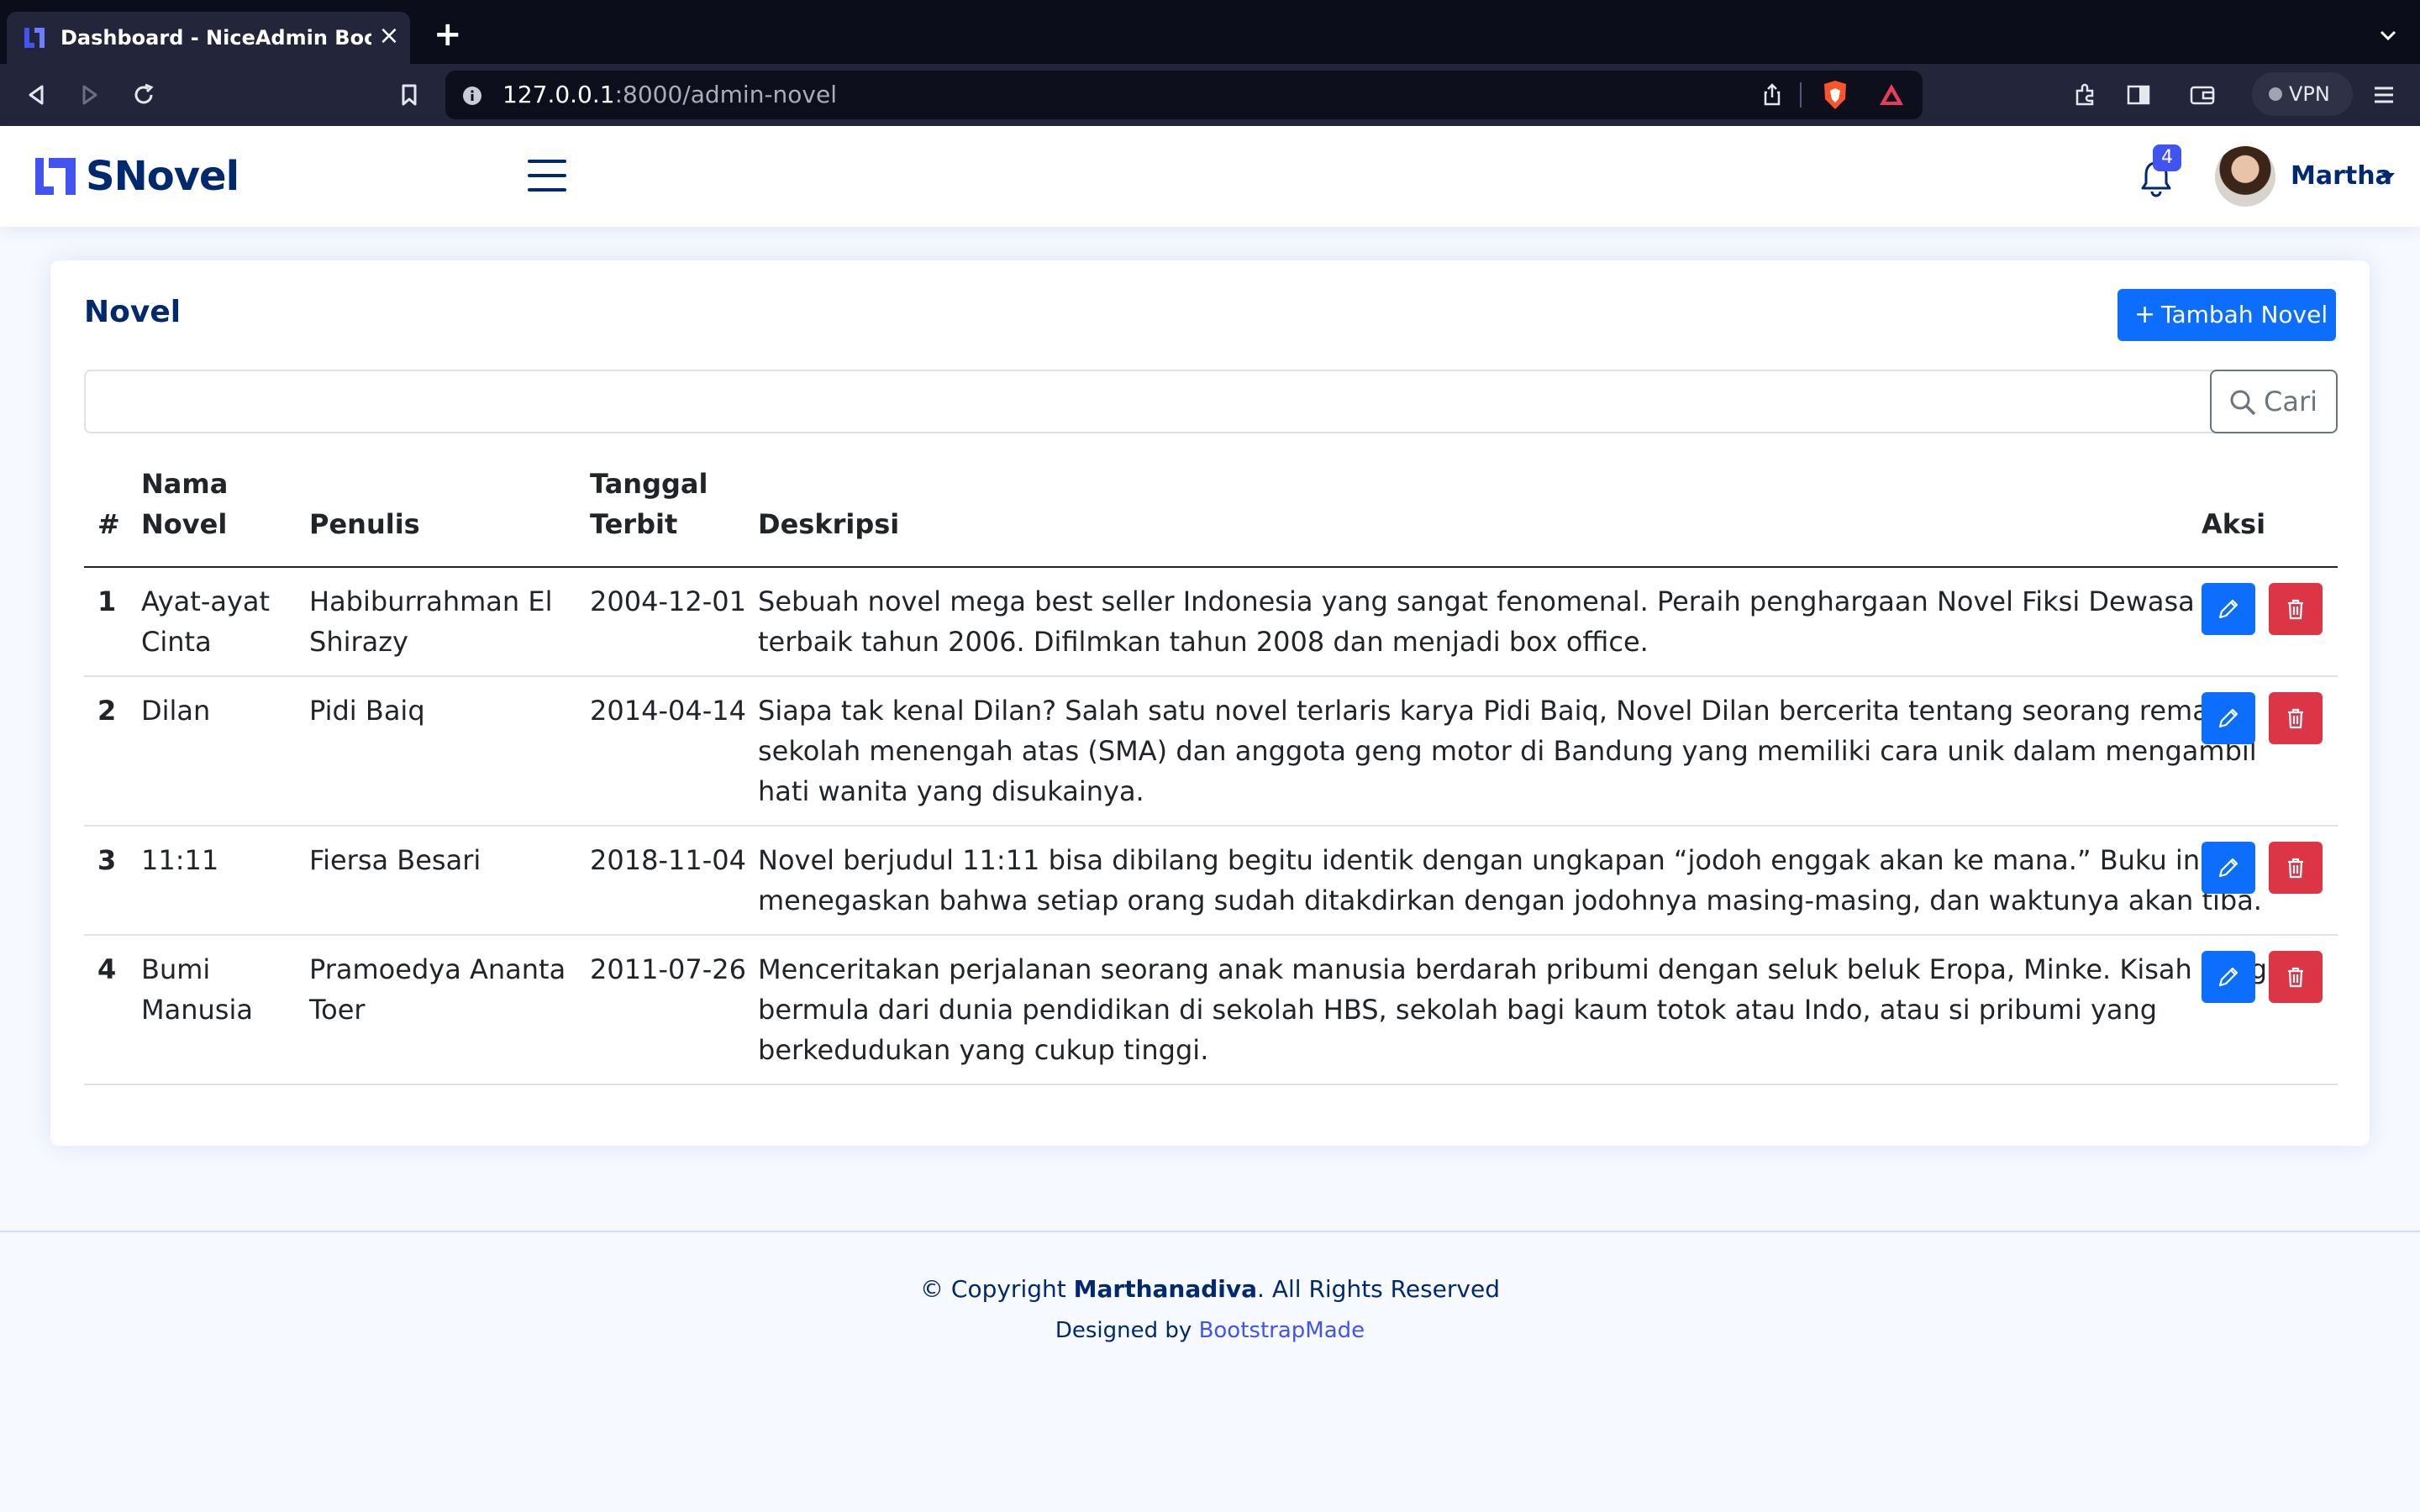  Describe the element at coordinates (2388, 35) in the screenshot. I see `chevron-down-icon` at that location.